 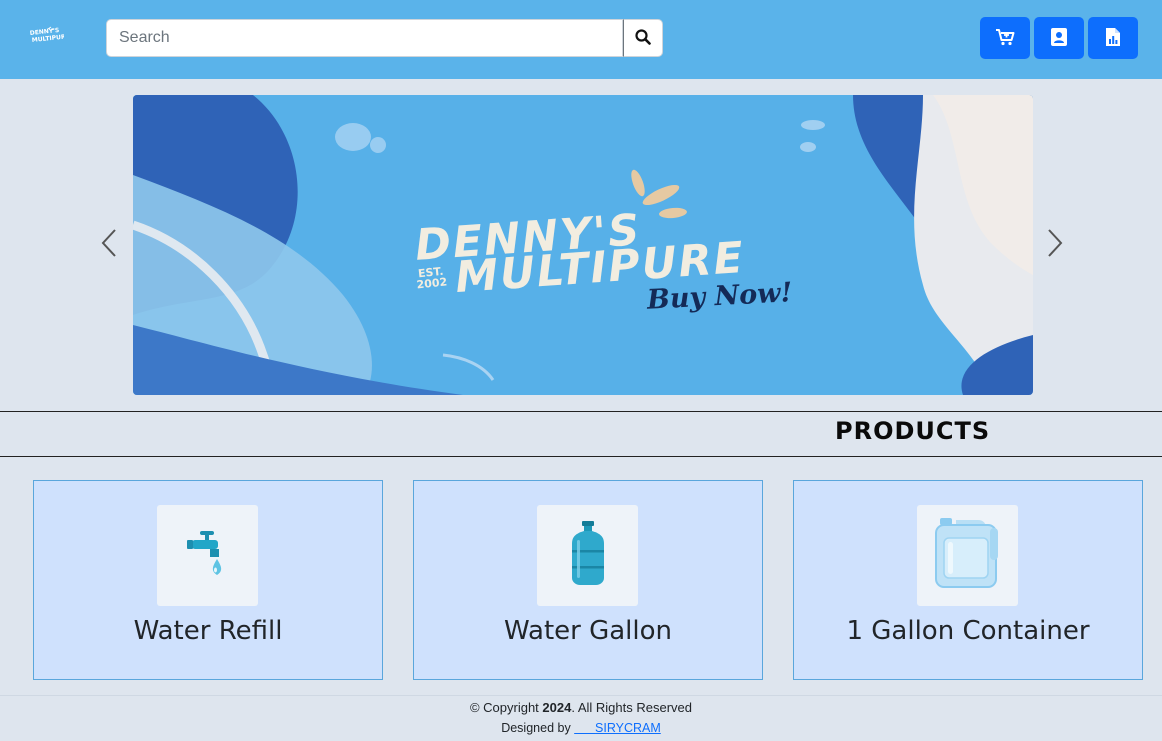 I want to click on product-card-water-gallon: Water Gallon, so click(x=588, y=580).